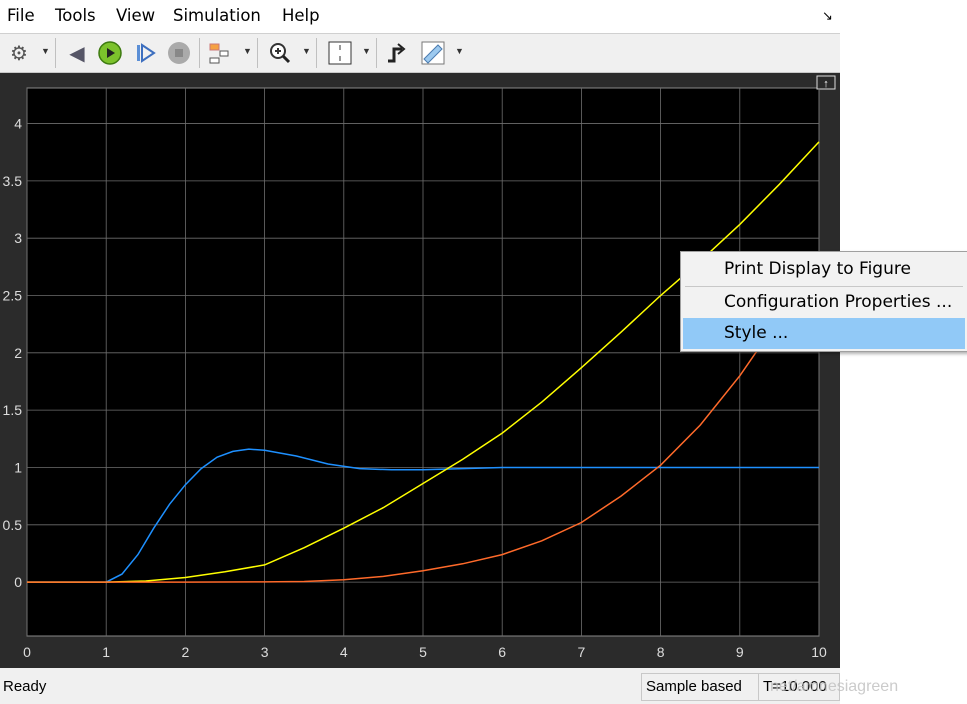  What do you see at coordinates (834, 686) in the screenshot?
I see `watermark: net/amnesiagreen` at bounding box center [834, 686].